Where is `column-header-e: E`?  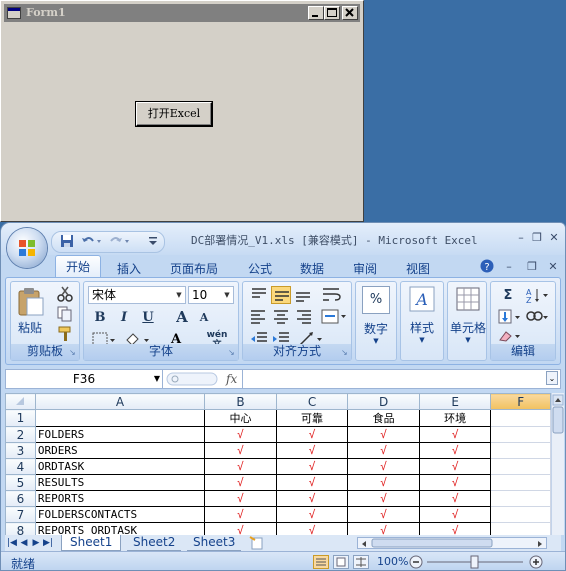
column-header-e: E is located at coordinates (455, 401).